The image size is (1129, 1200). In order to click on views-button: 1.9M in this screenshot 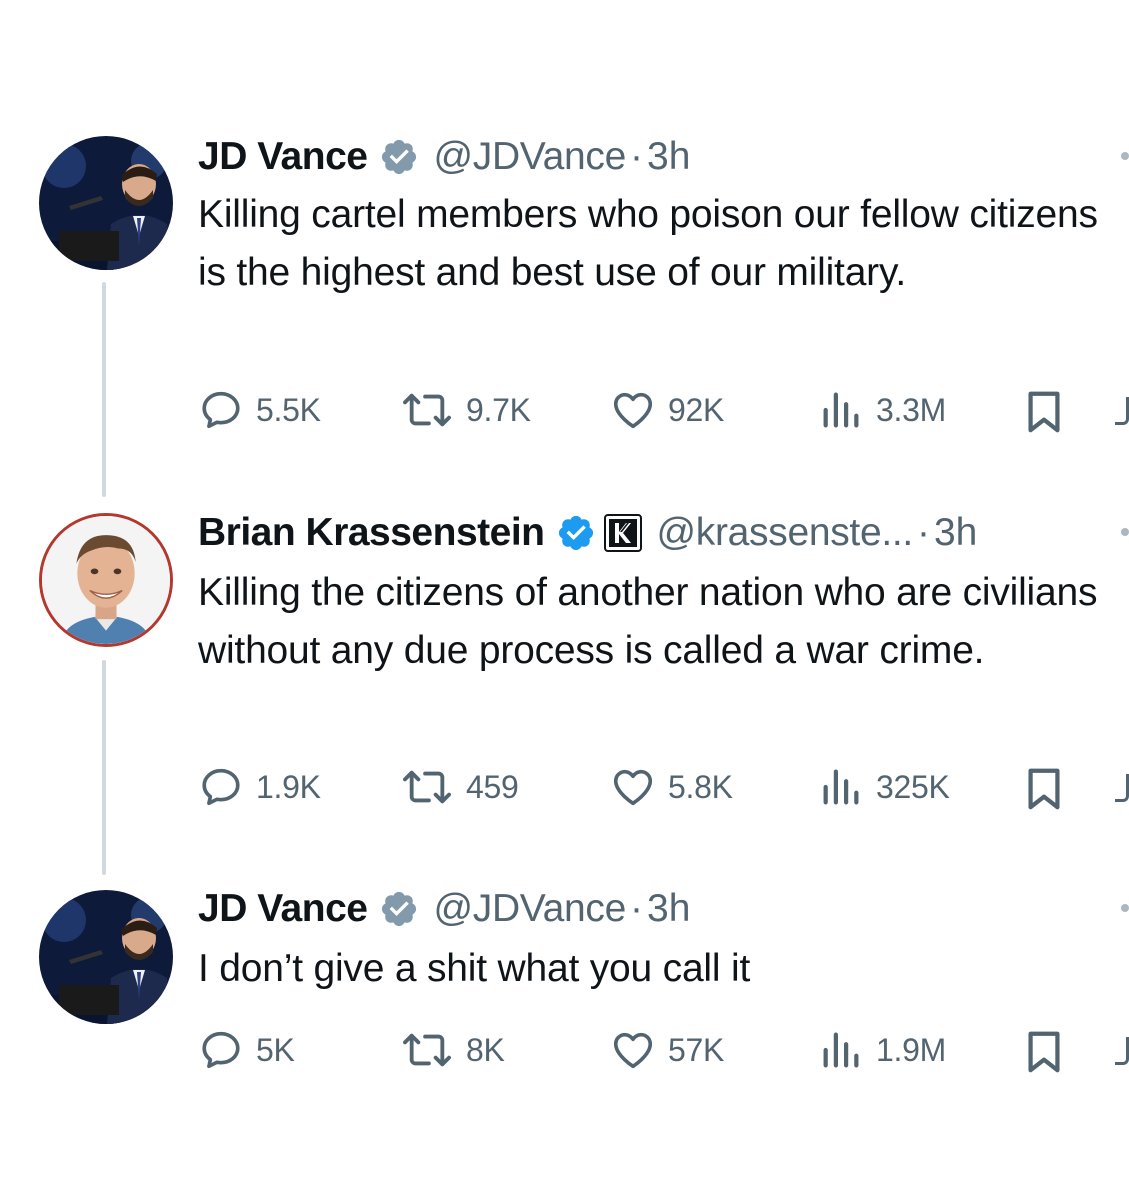, I will do `click(882, 1050)`.